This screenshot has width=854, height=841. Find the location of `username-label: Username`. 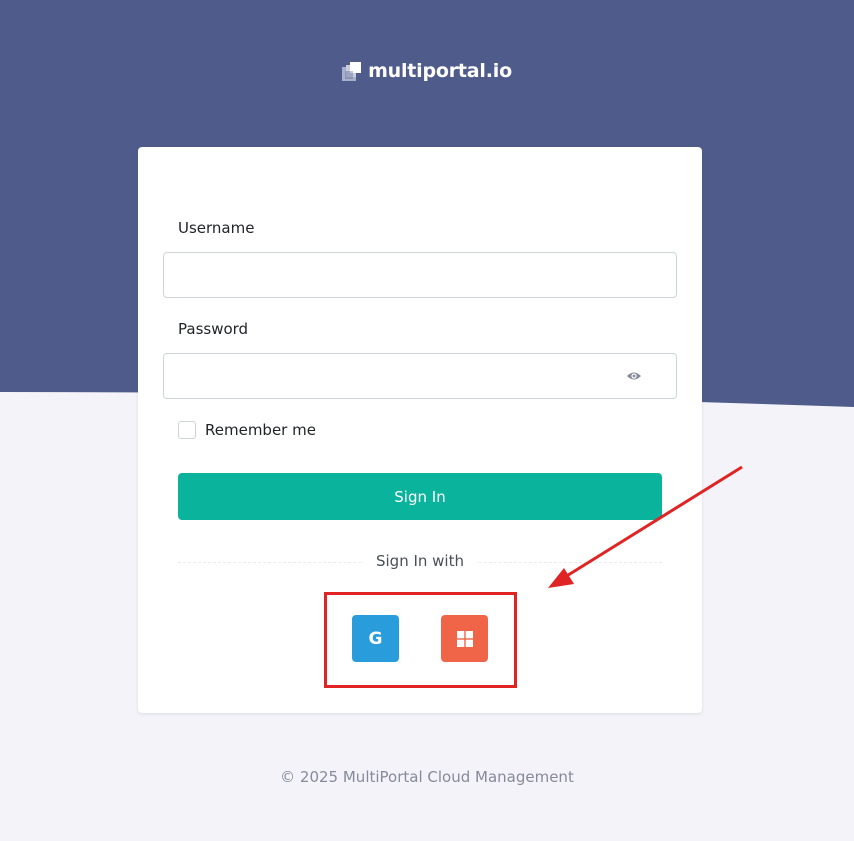

username-label: Username is located at coordinates (216, 228).